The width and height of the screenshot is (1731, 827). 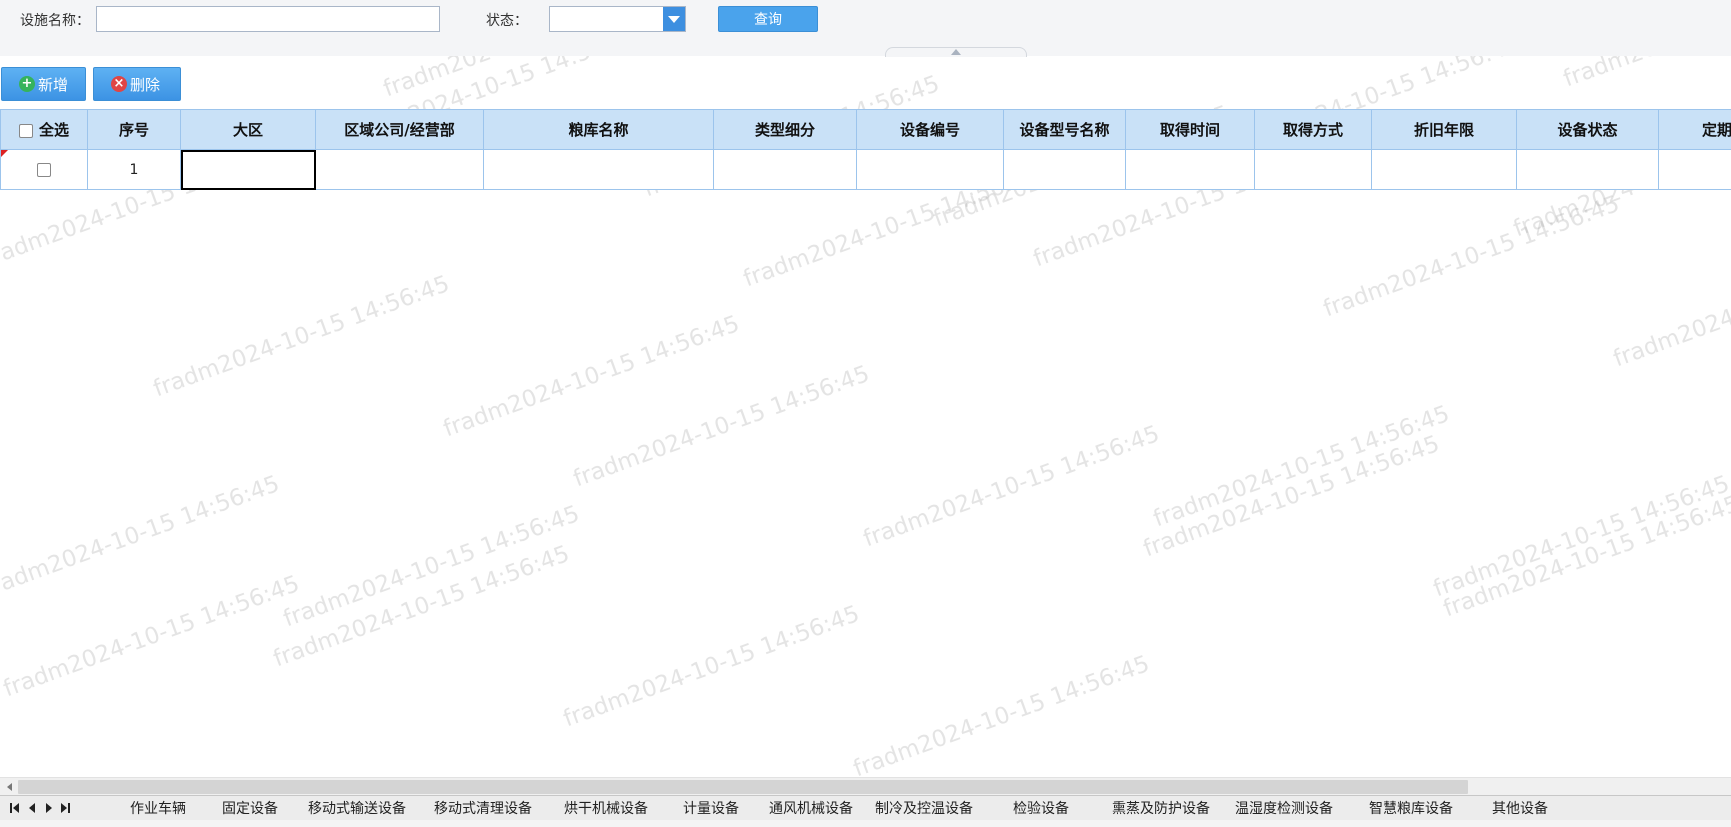 What do you see at coordinates (248, 129) in the screenshot?
I see `col-header-region: 大区` at bounding box center [248, 129].